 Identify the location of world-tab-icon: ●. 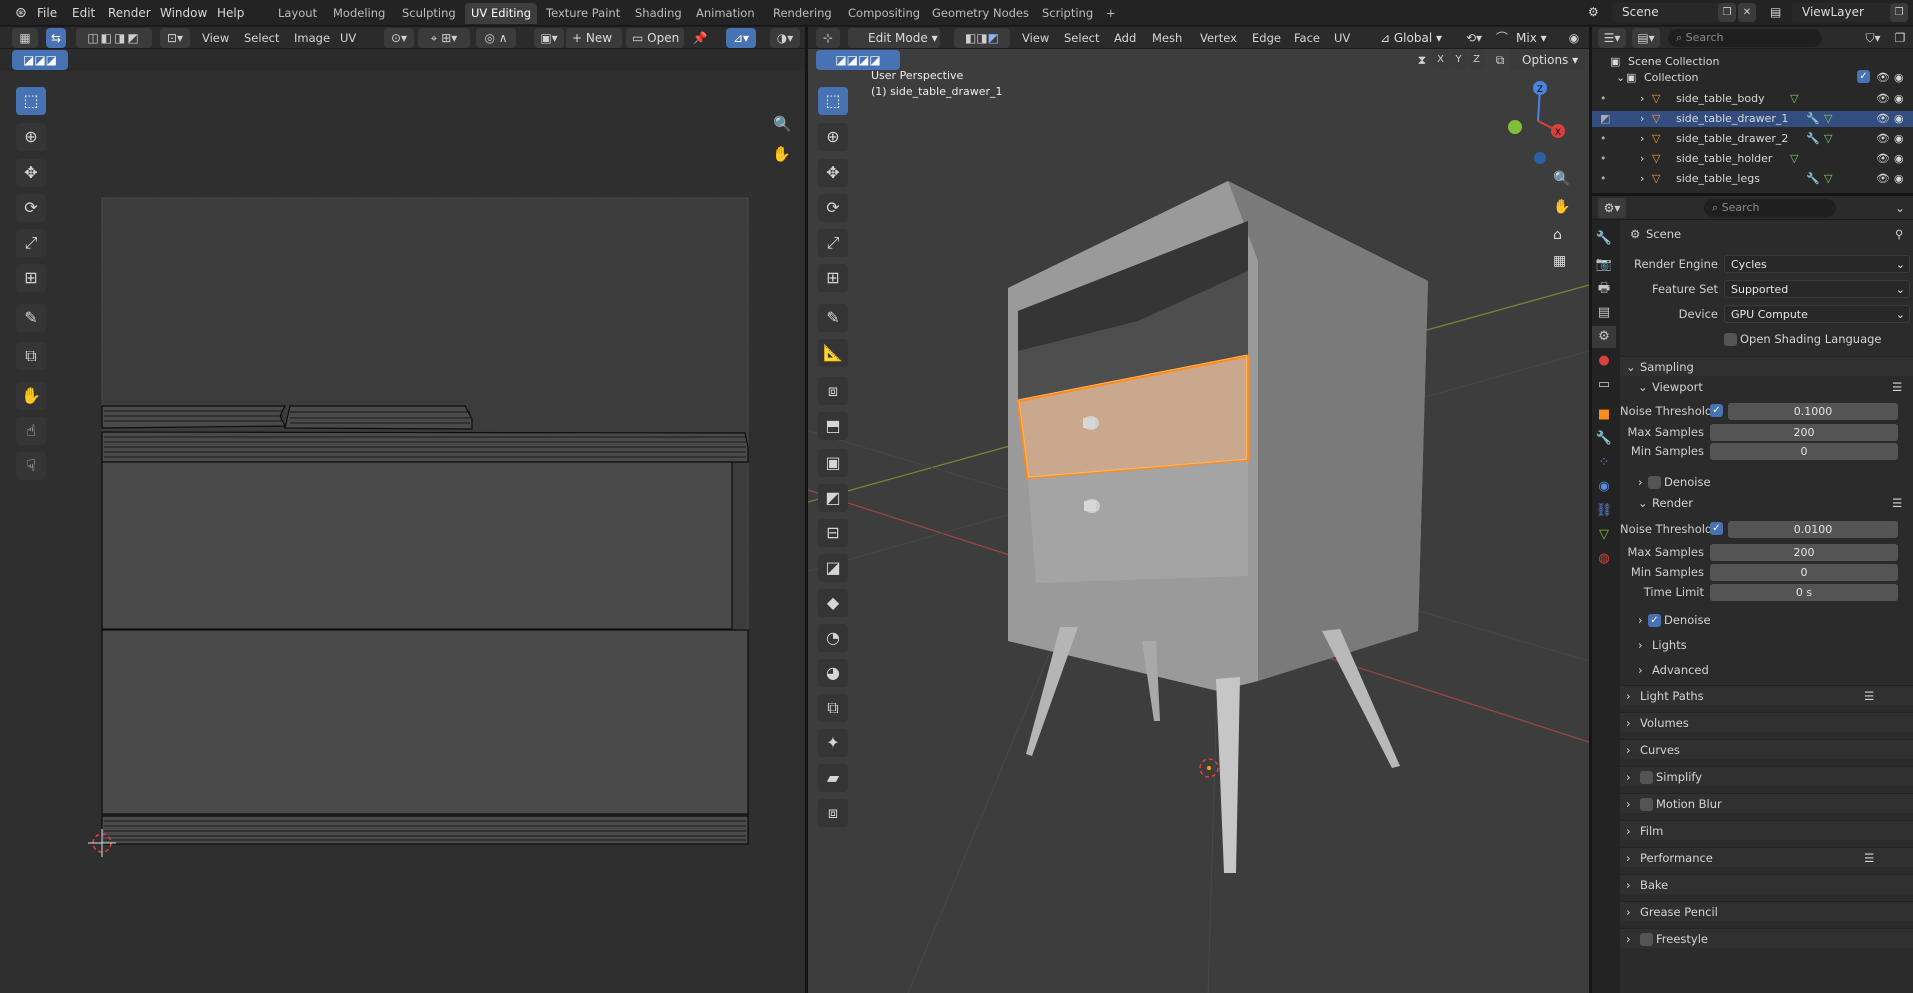
(1604, 361).